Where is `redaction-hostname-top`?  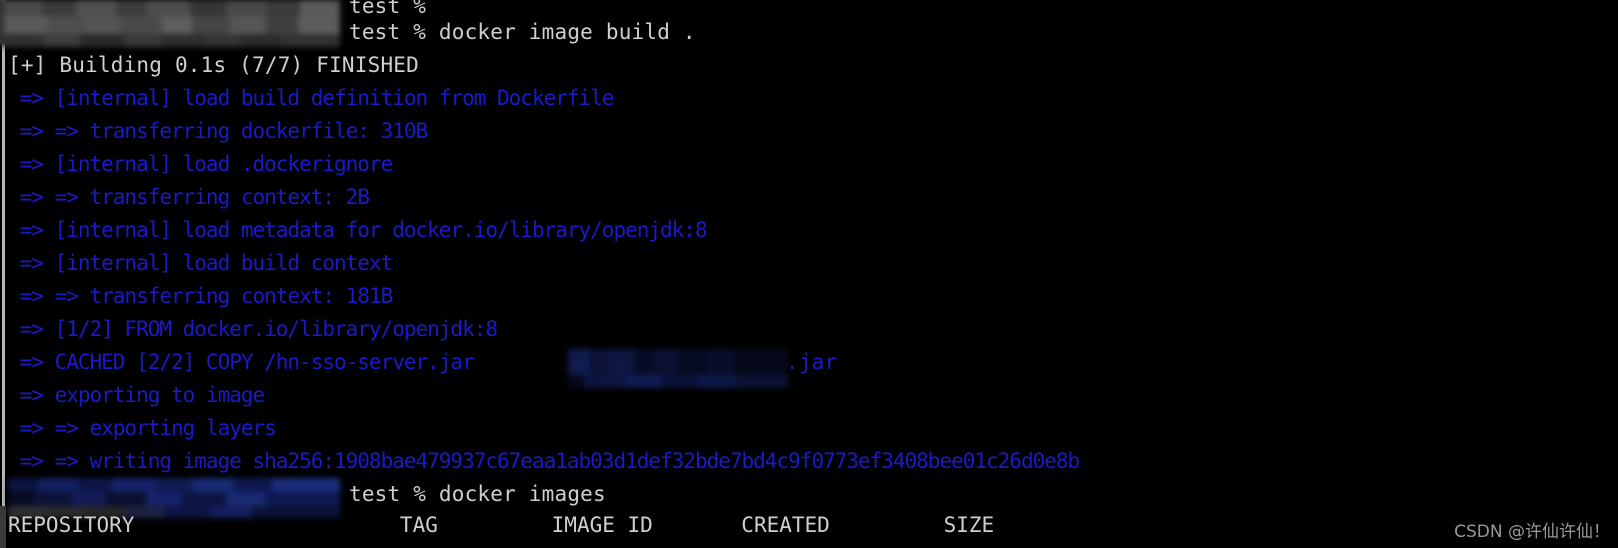
redaction-hostname-top is located at coordinates (170, 23).